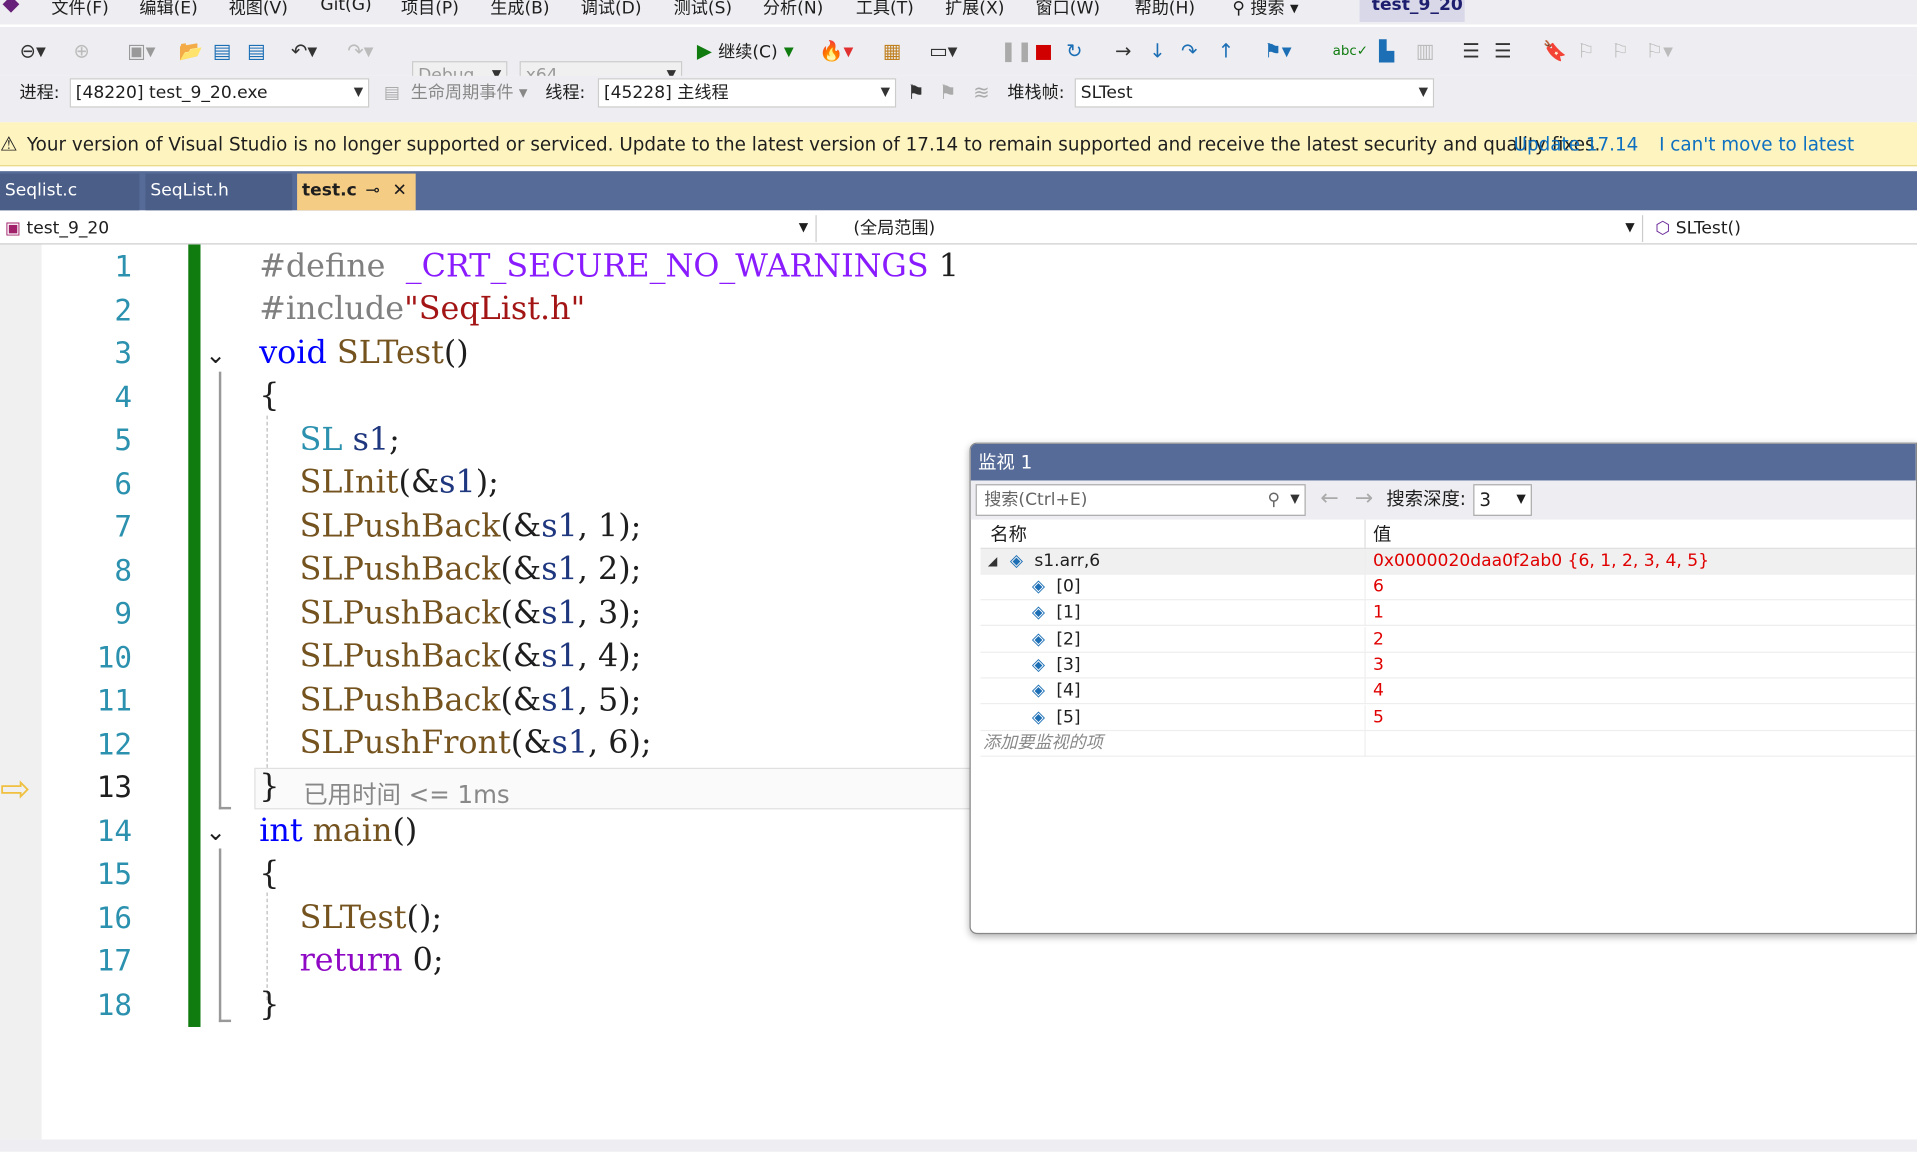 This screenshot has height=1152, width=1917. I want to click on thread-select: [45228] 主线程 ▼, so click(747, 93).